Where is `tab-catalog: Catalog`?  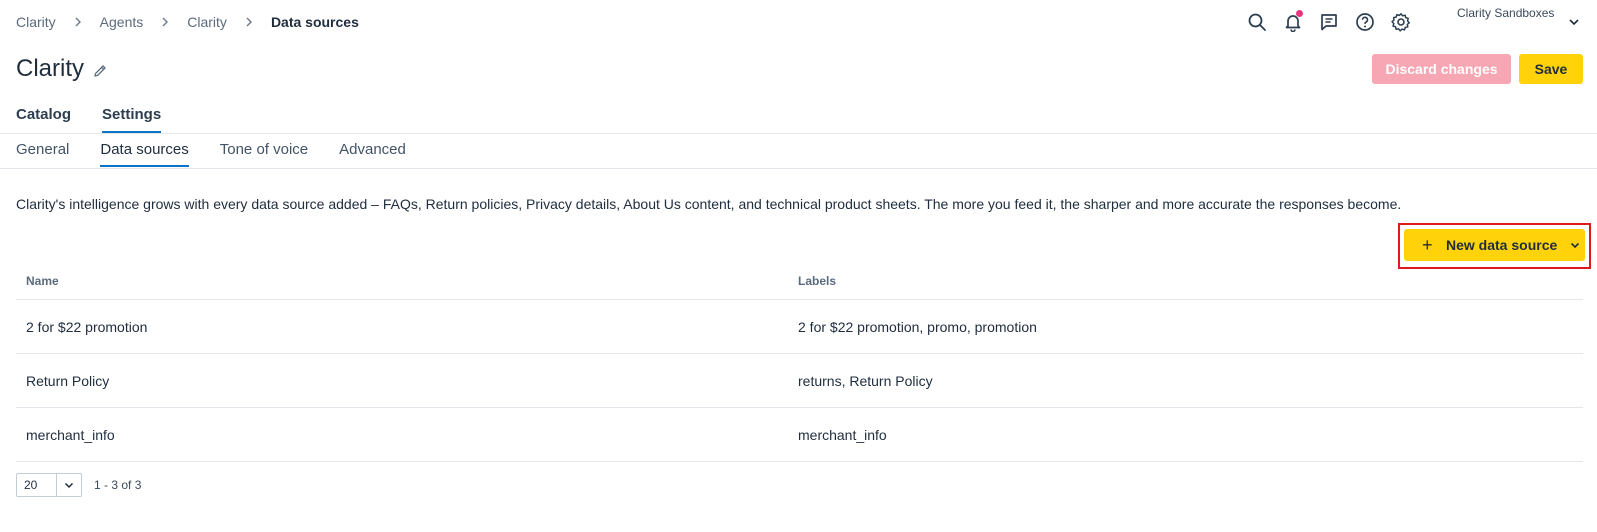
tab-catalog: Catalog is located at coordinates (43, 119).